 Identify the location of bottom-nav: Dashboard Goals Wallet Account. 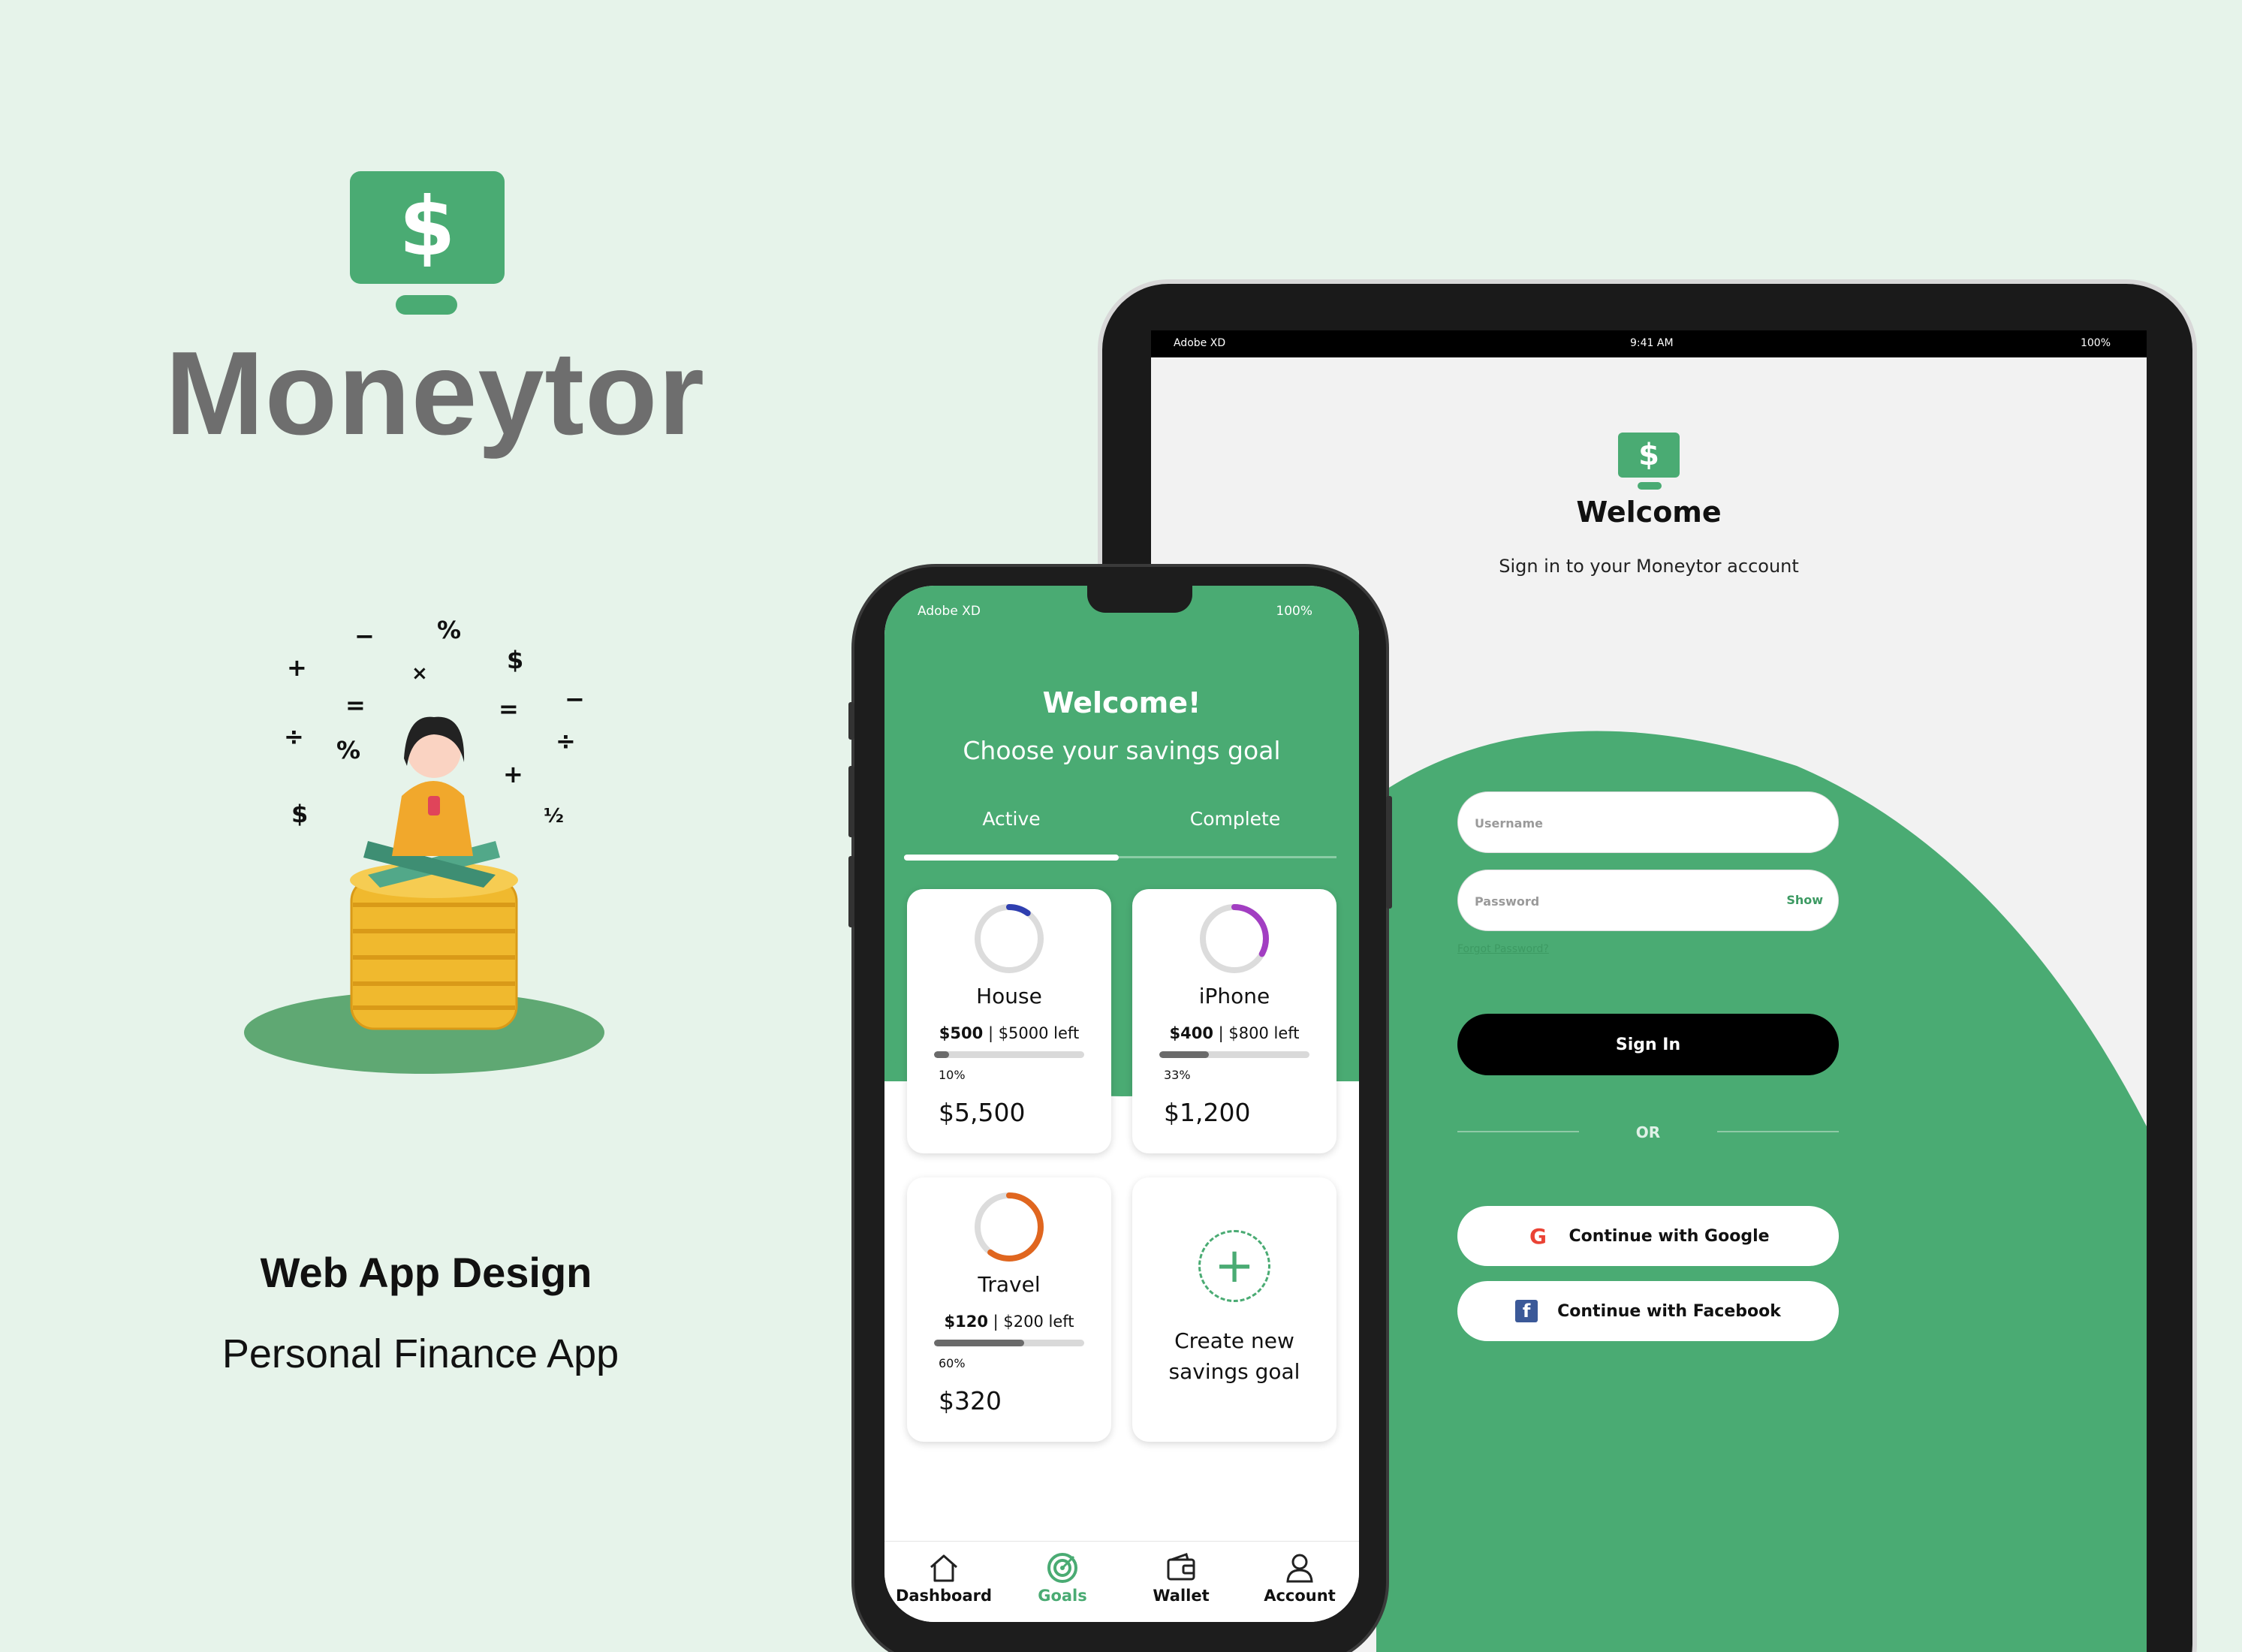
(1121, 1581).